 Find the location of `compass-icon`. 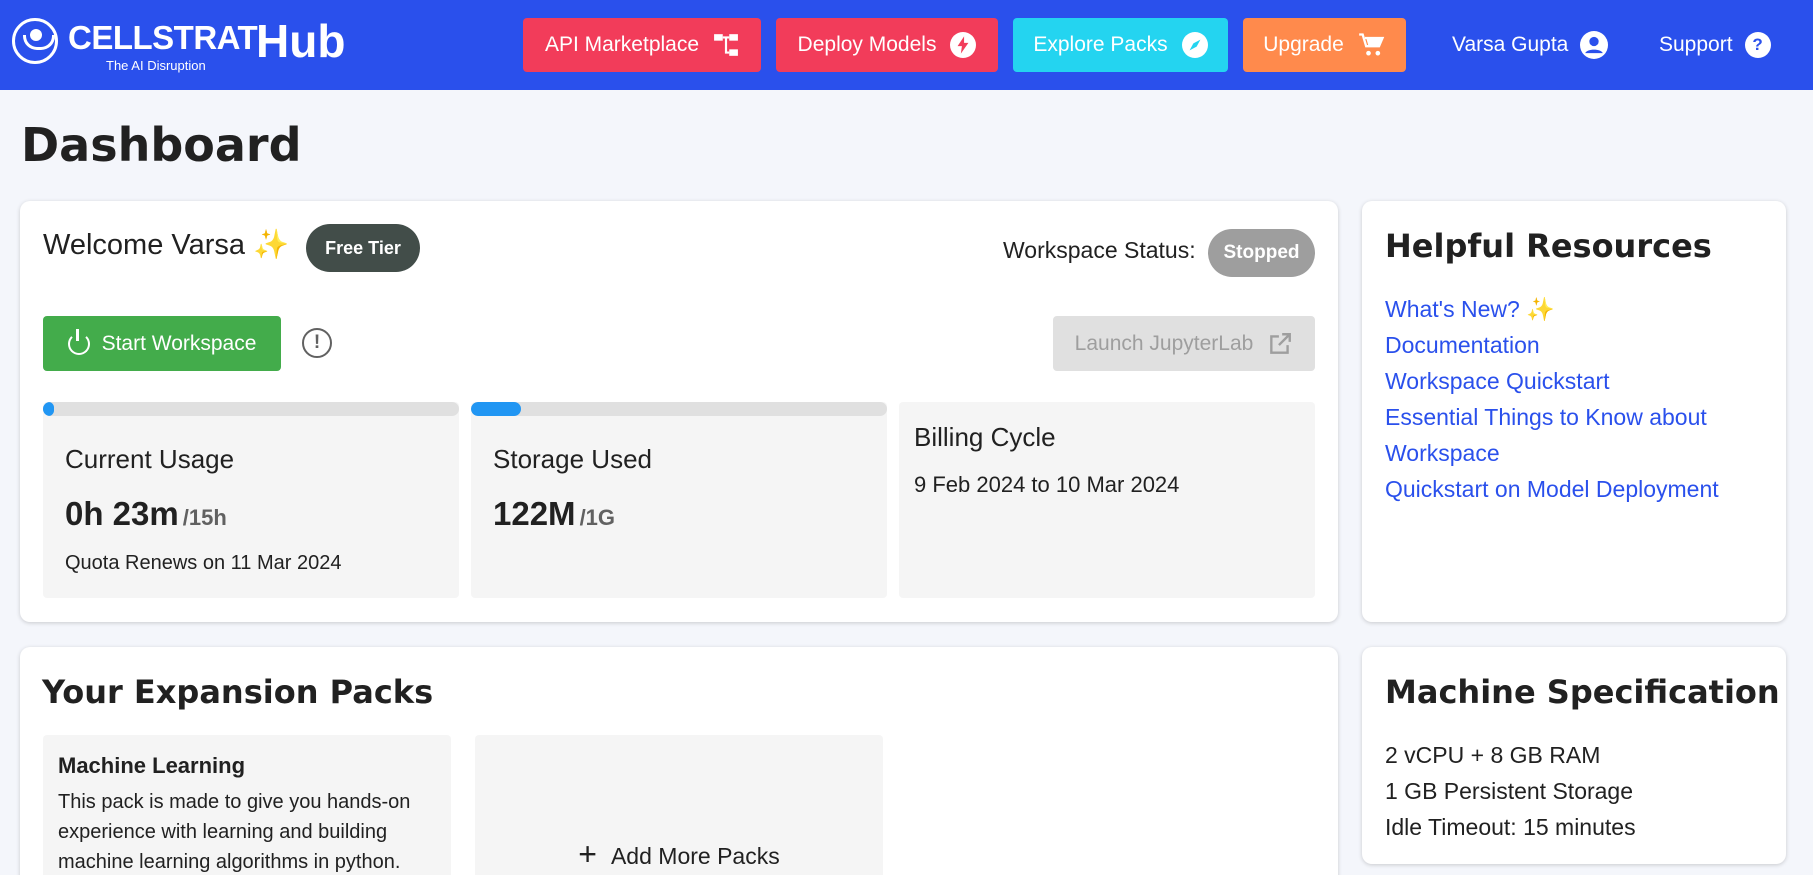

compass-icon is located at coordinates (1194, 45).